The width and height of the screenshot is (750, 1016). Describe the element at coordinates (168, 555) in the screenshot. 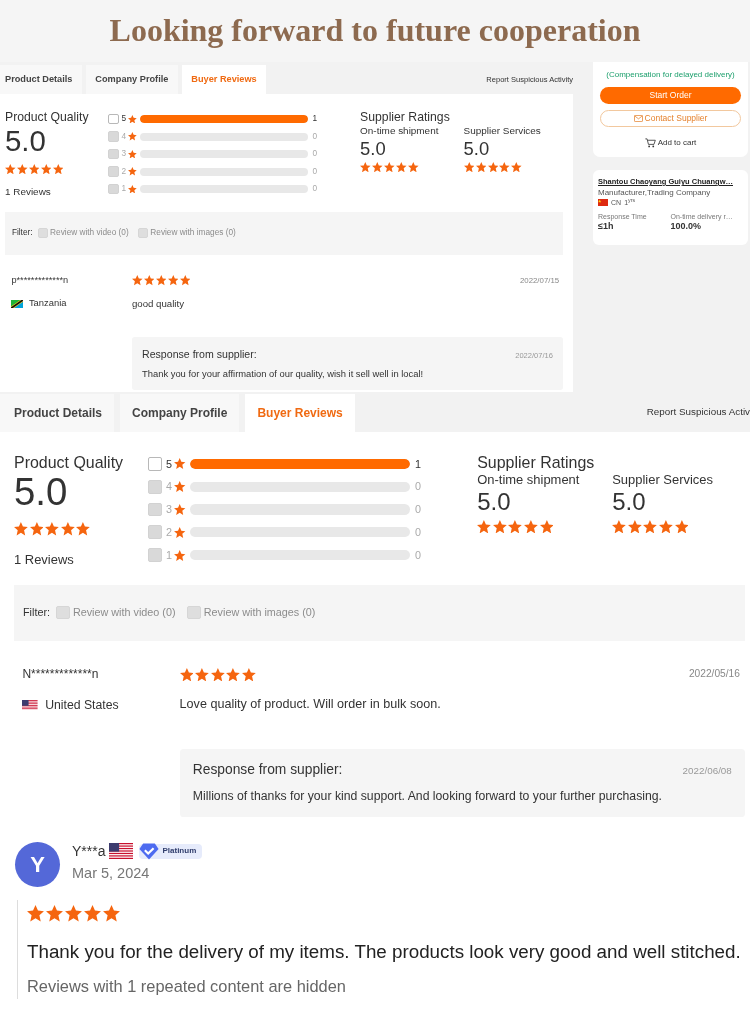

I see `star-level-label: 1` at that location.